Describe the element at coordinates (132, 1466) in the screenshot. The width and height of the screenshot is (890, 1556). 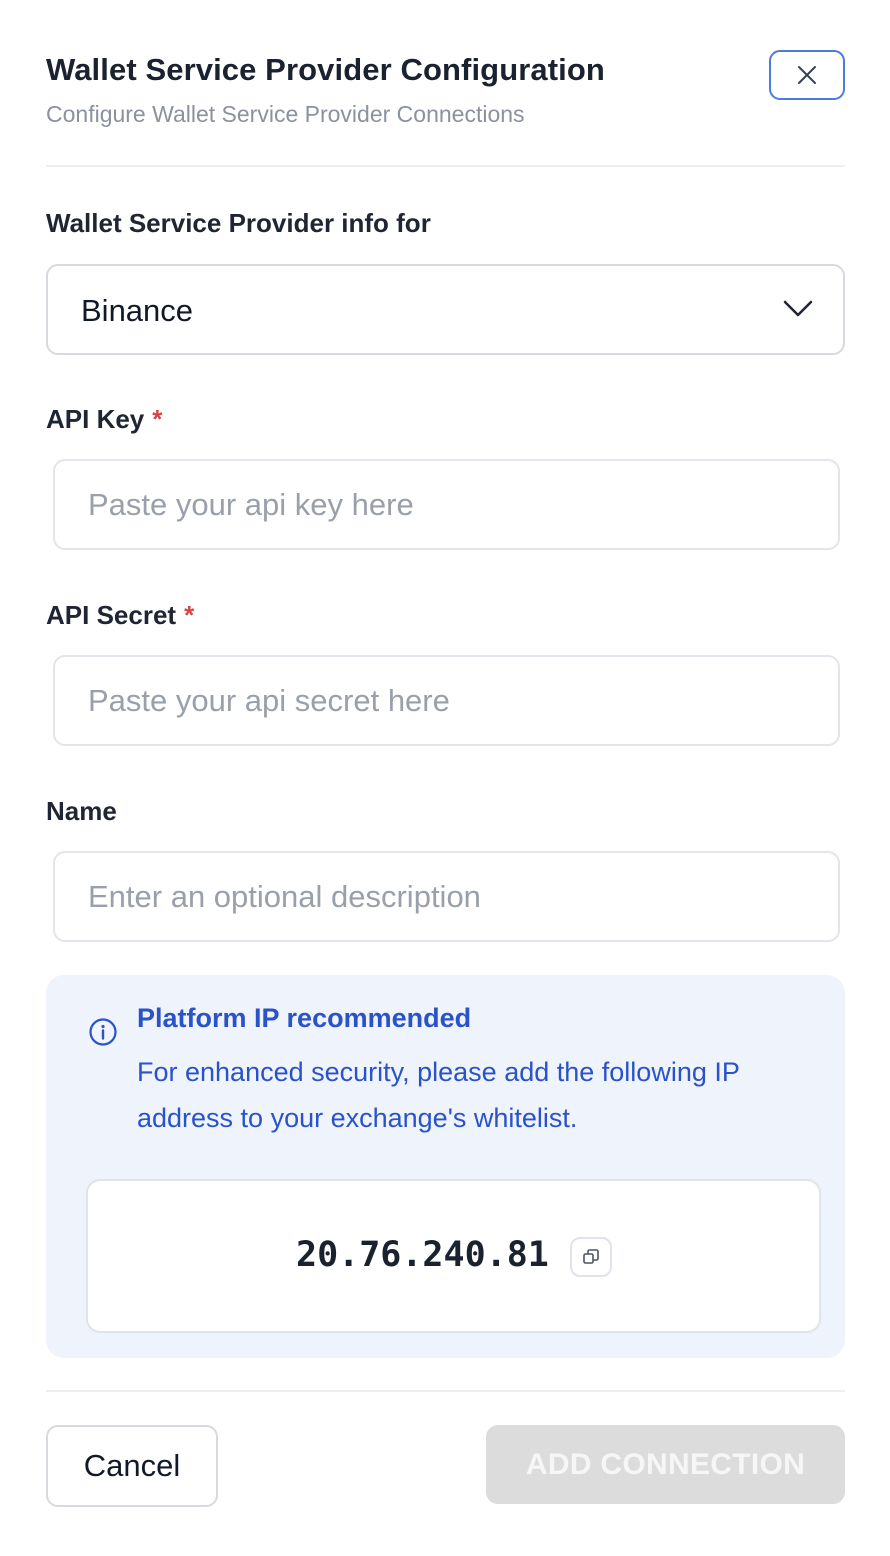
I see `cancel-button: Cancel` at that location.